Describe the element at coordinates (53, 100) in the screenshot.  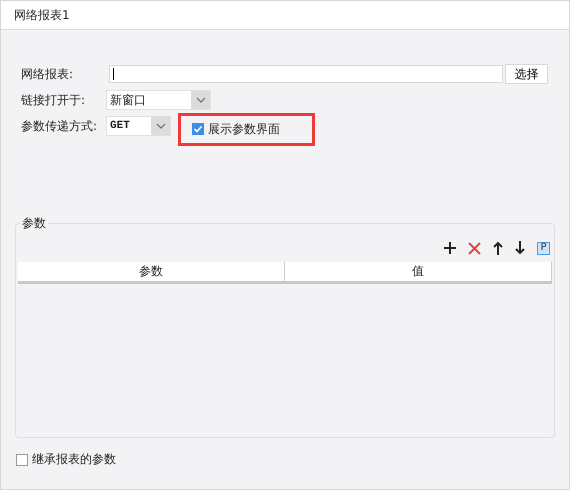
I see `field-label: 链接打开于:` at that location.